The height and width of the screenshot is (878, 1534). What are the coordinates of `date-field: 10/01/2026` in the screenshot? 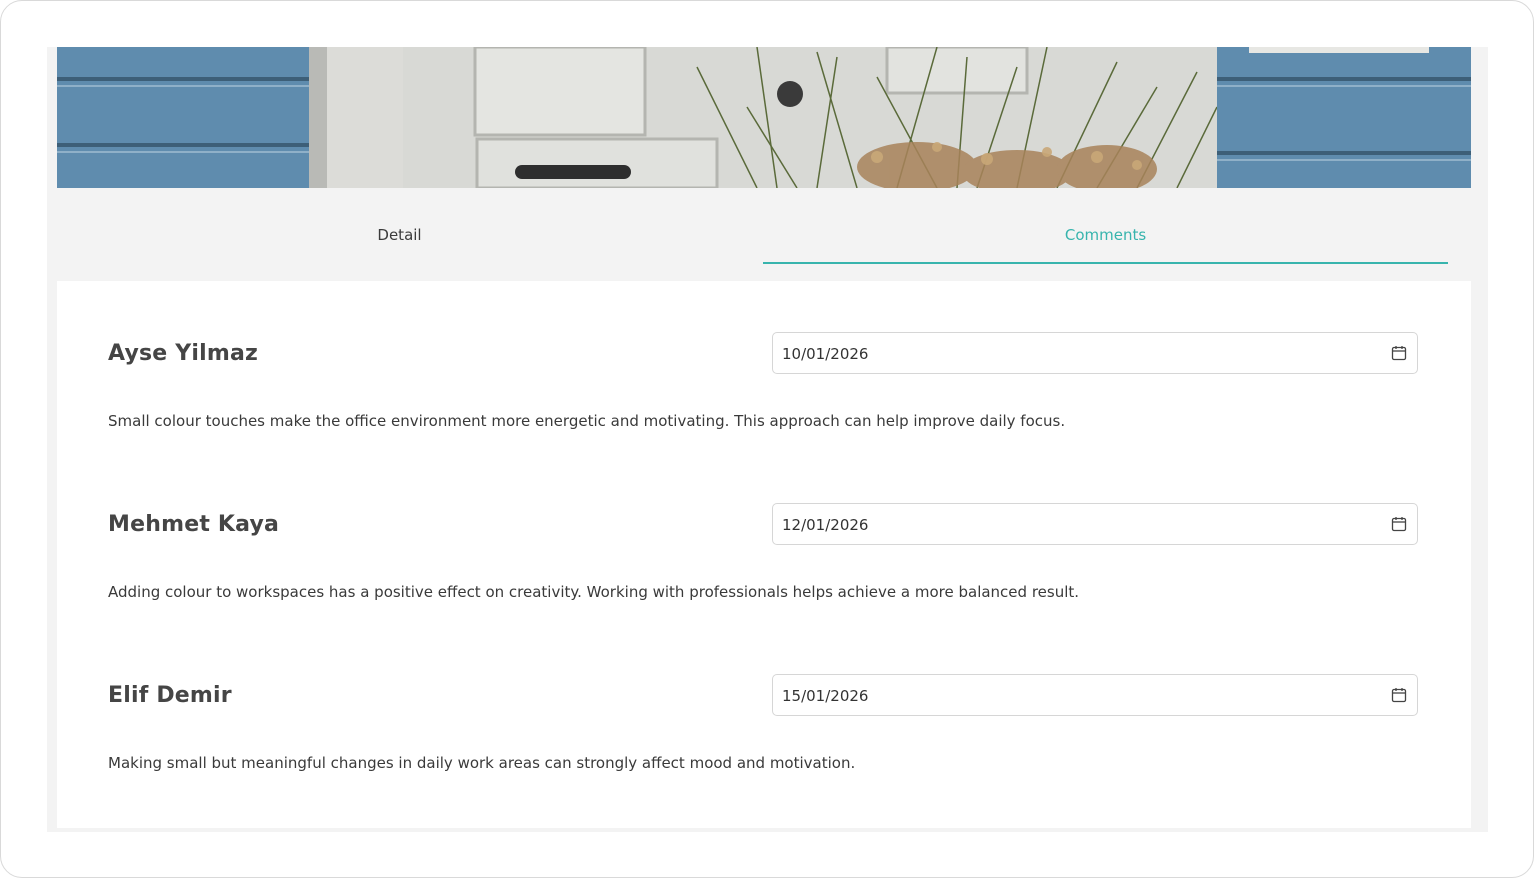 It's located at (1095, 353).